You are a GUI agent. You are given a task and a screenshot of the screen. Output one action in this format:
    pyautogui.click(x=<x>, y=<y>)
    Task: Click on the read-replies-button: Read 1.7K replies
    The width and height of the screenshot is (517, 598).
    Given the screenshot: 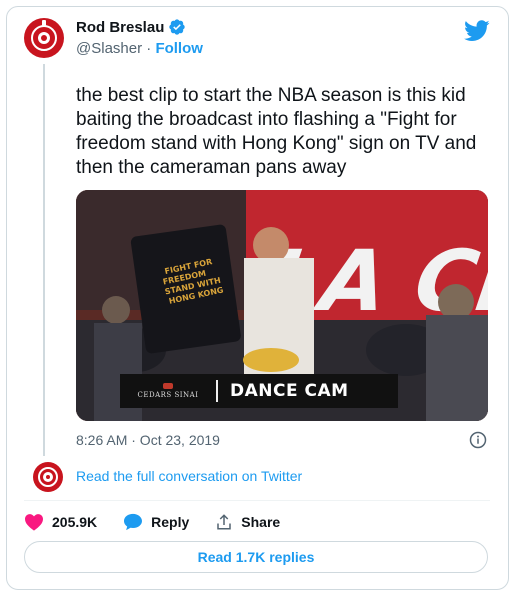 What is the action you would take?
    pyautogui.click(x=256, y=557)
    